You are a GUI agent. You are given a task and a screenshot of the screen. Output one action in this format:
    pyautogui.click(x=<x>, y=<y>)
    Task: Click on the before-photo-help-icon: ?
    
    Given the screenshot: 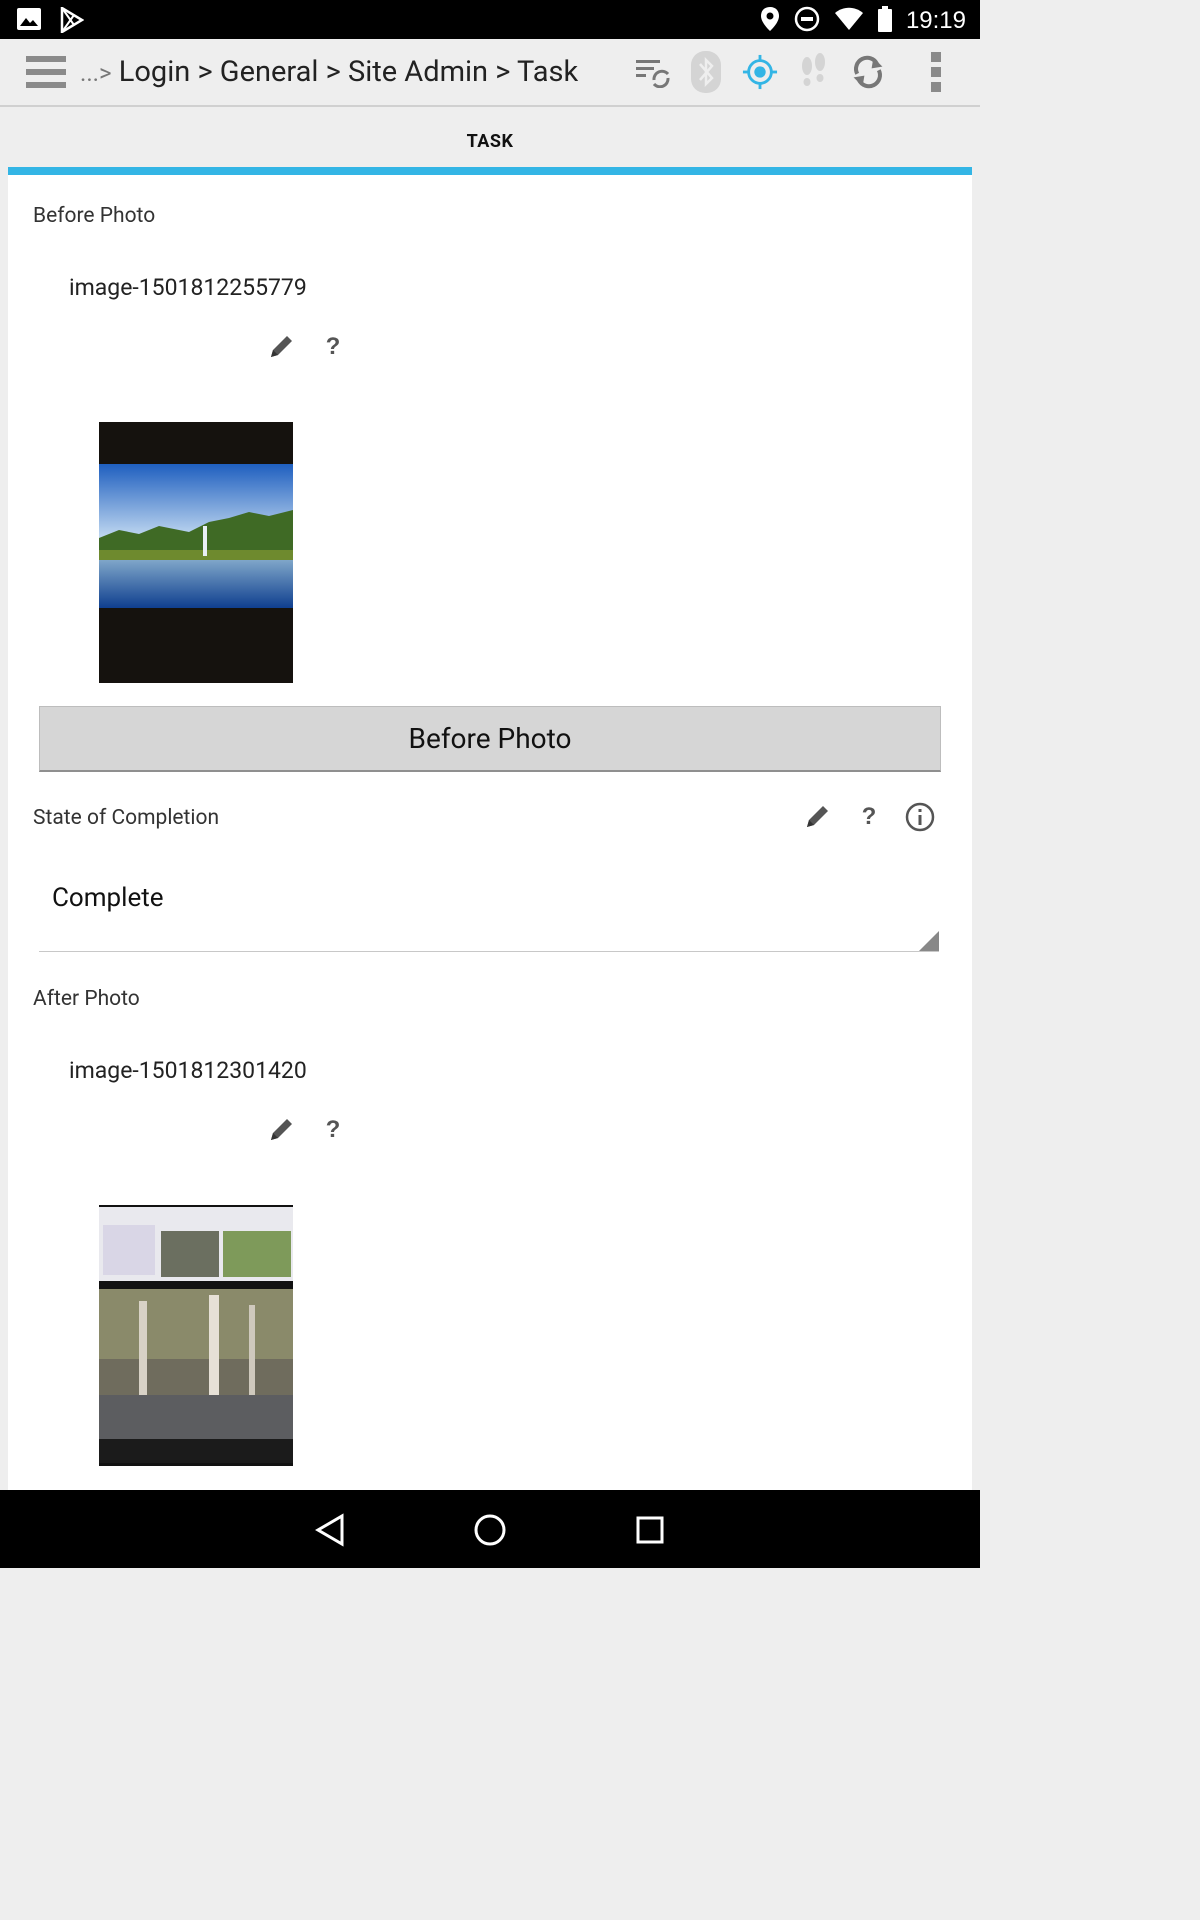 What is the action you would take?
    pyautogui.click(x=333, y=347)
    